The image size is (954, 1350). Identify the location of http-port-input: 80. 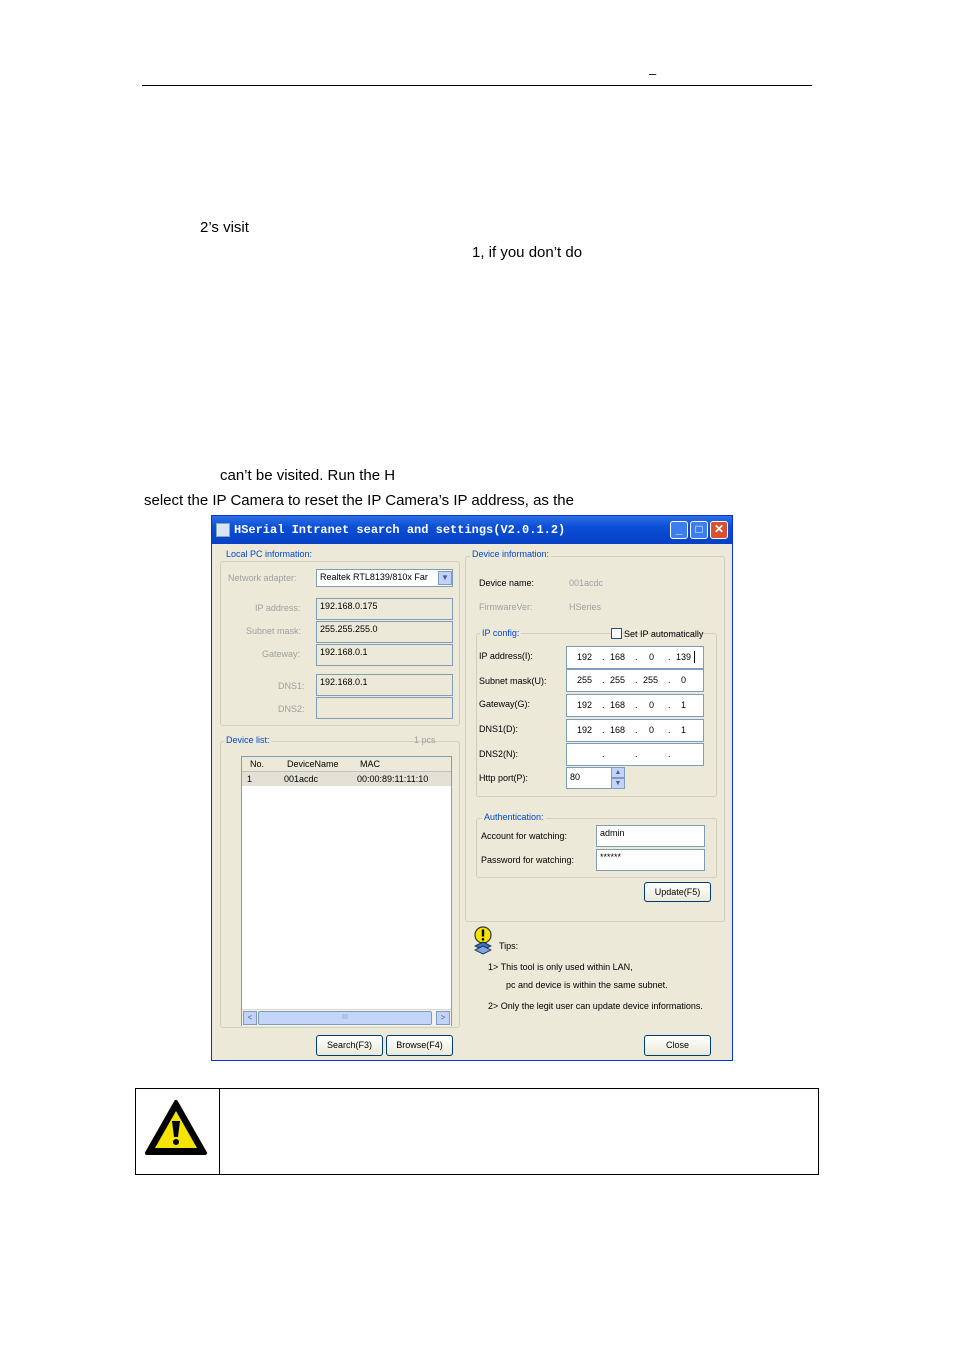
(589, 778).